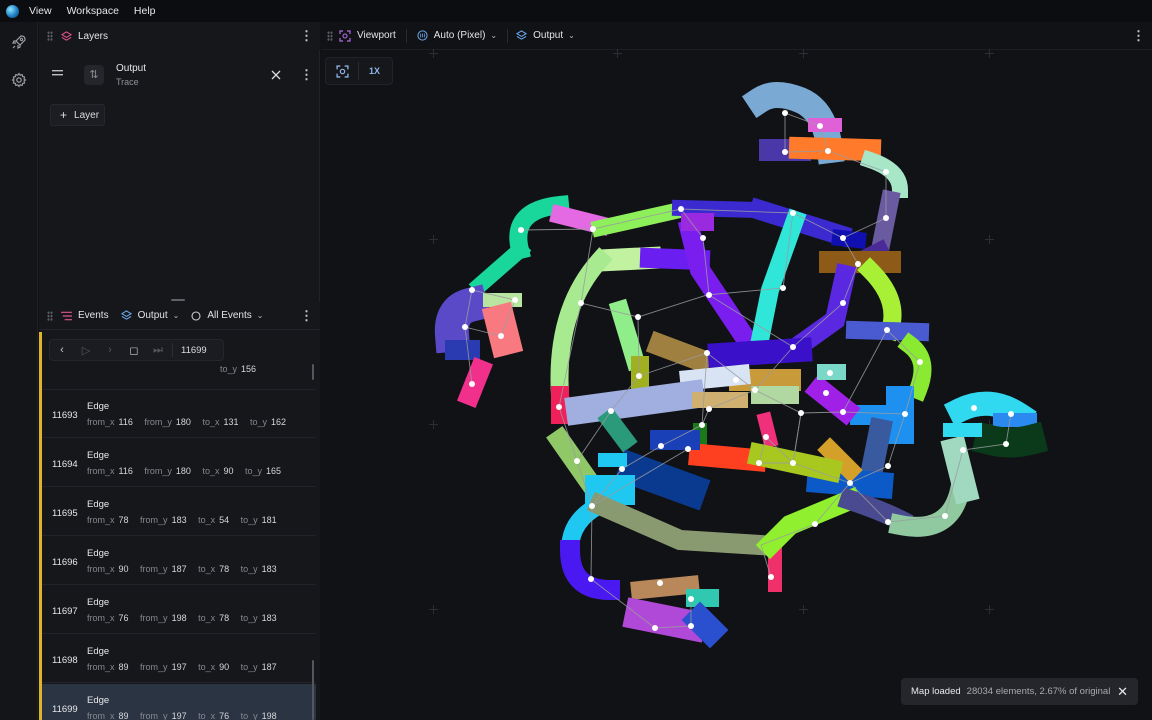 The height and width of the screenshot is (720, 1152). What do you see at coordinates (182, 715) in the screenshot?
I see `event-fields: from_x 89 from_y 197 to_x 76 to_y 198` at bounding box center [182, 715].